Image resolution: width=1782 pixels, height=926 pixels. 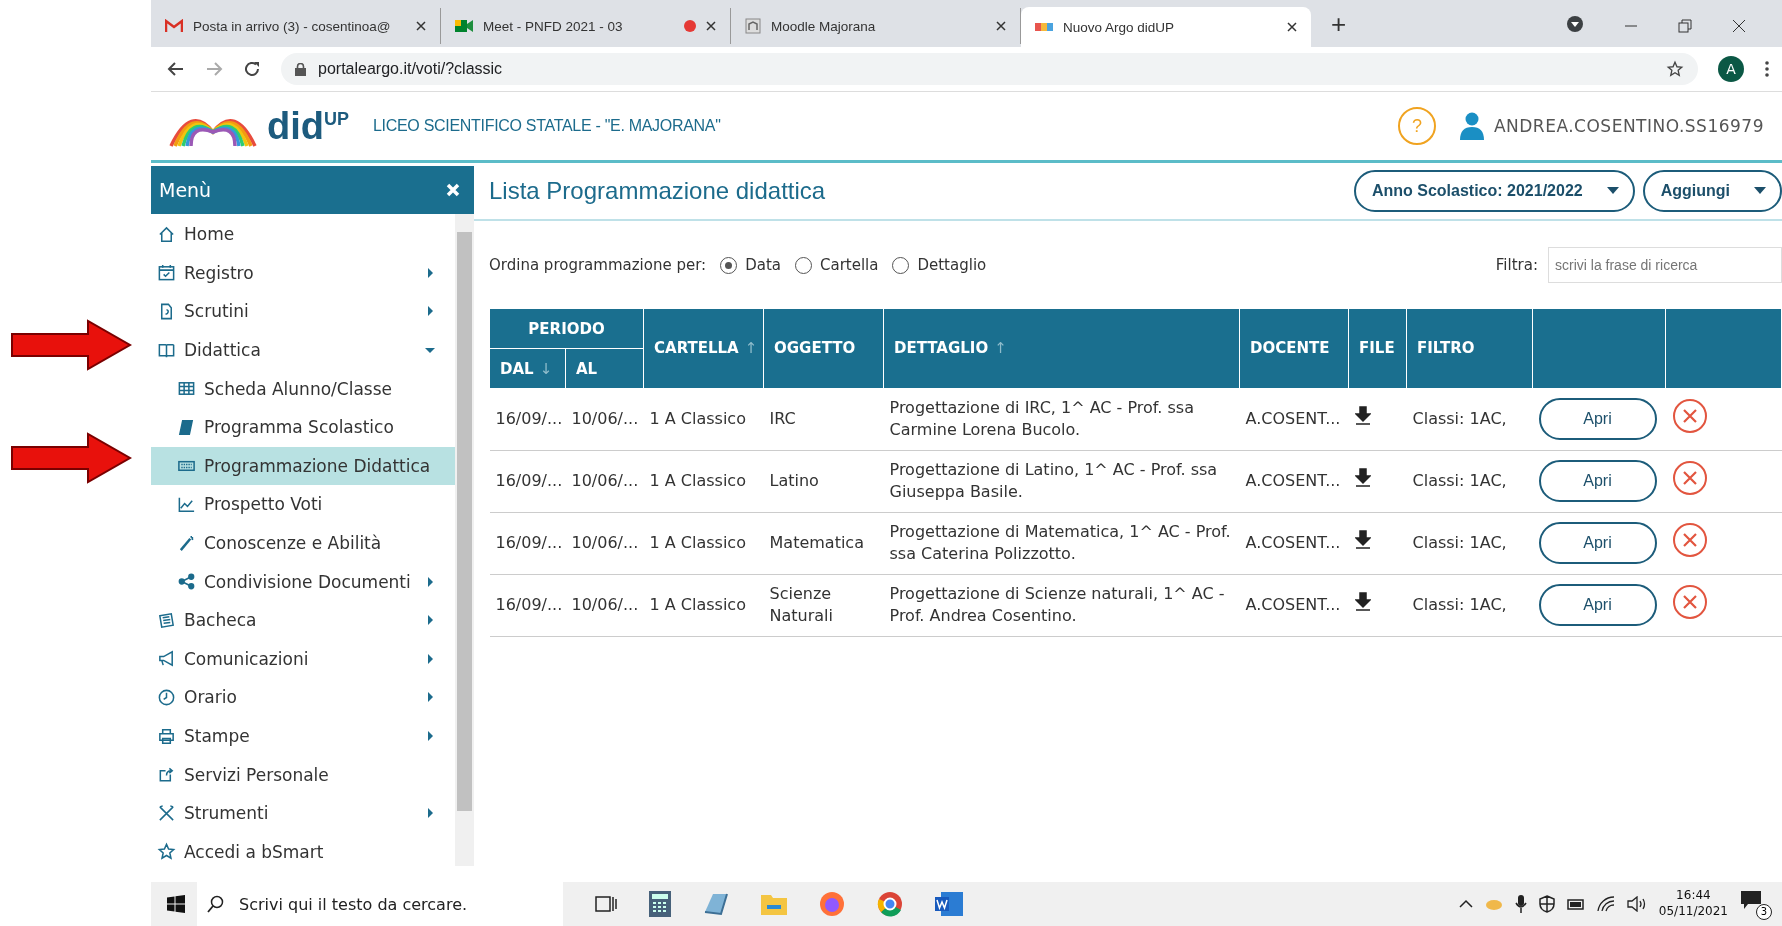 I want to click on submenu-item: Condivisione Documenti, so click(x=303, y=581).